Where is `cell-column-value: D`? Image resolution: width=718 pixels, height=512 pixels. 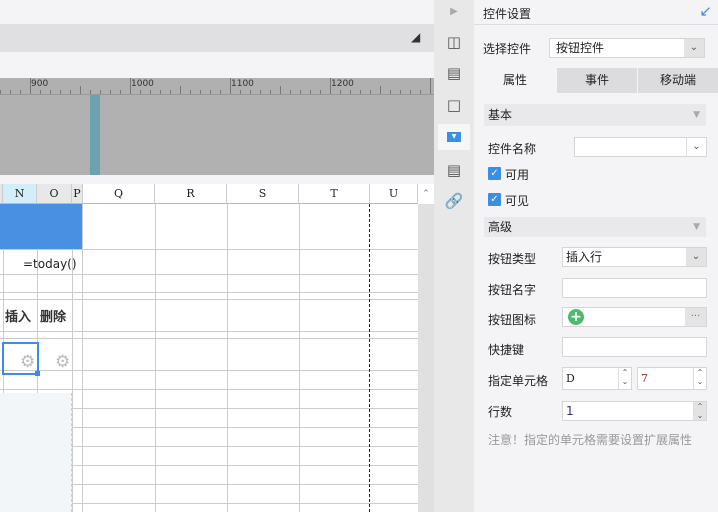 cell-column-value: D is located at coordinates (570, 378).